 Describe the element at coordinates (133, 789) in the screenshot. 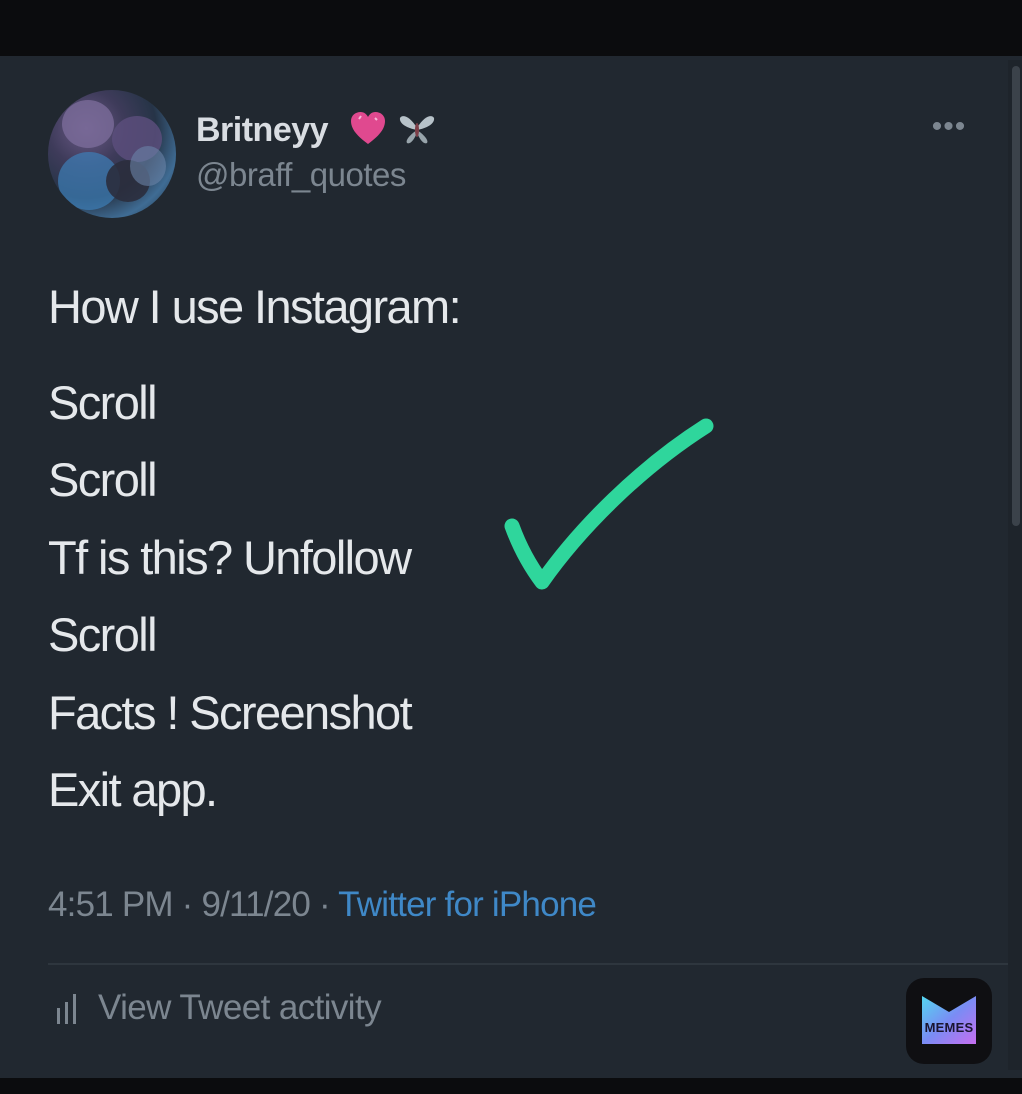

I see `tweet-text-line: Exit app.` at that location.